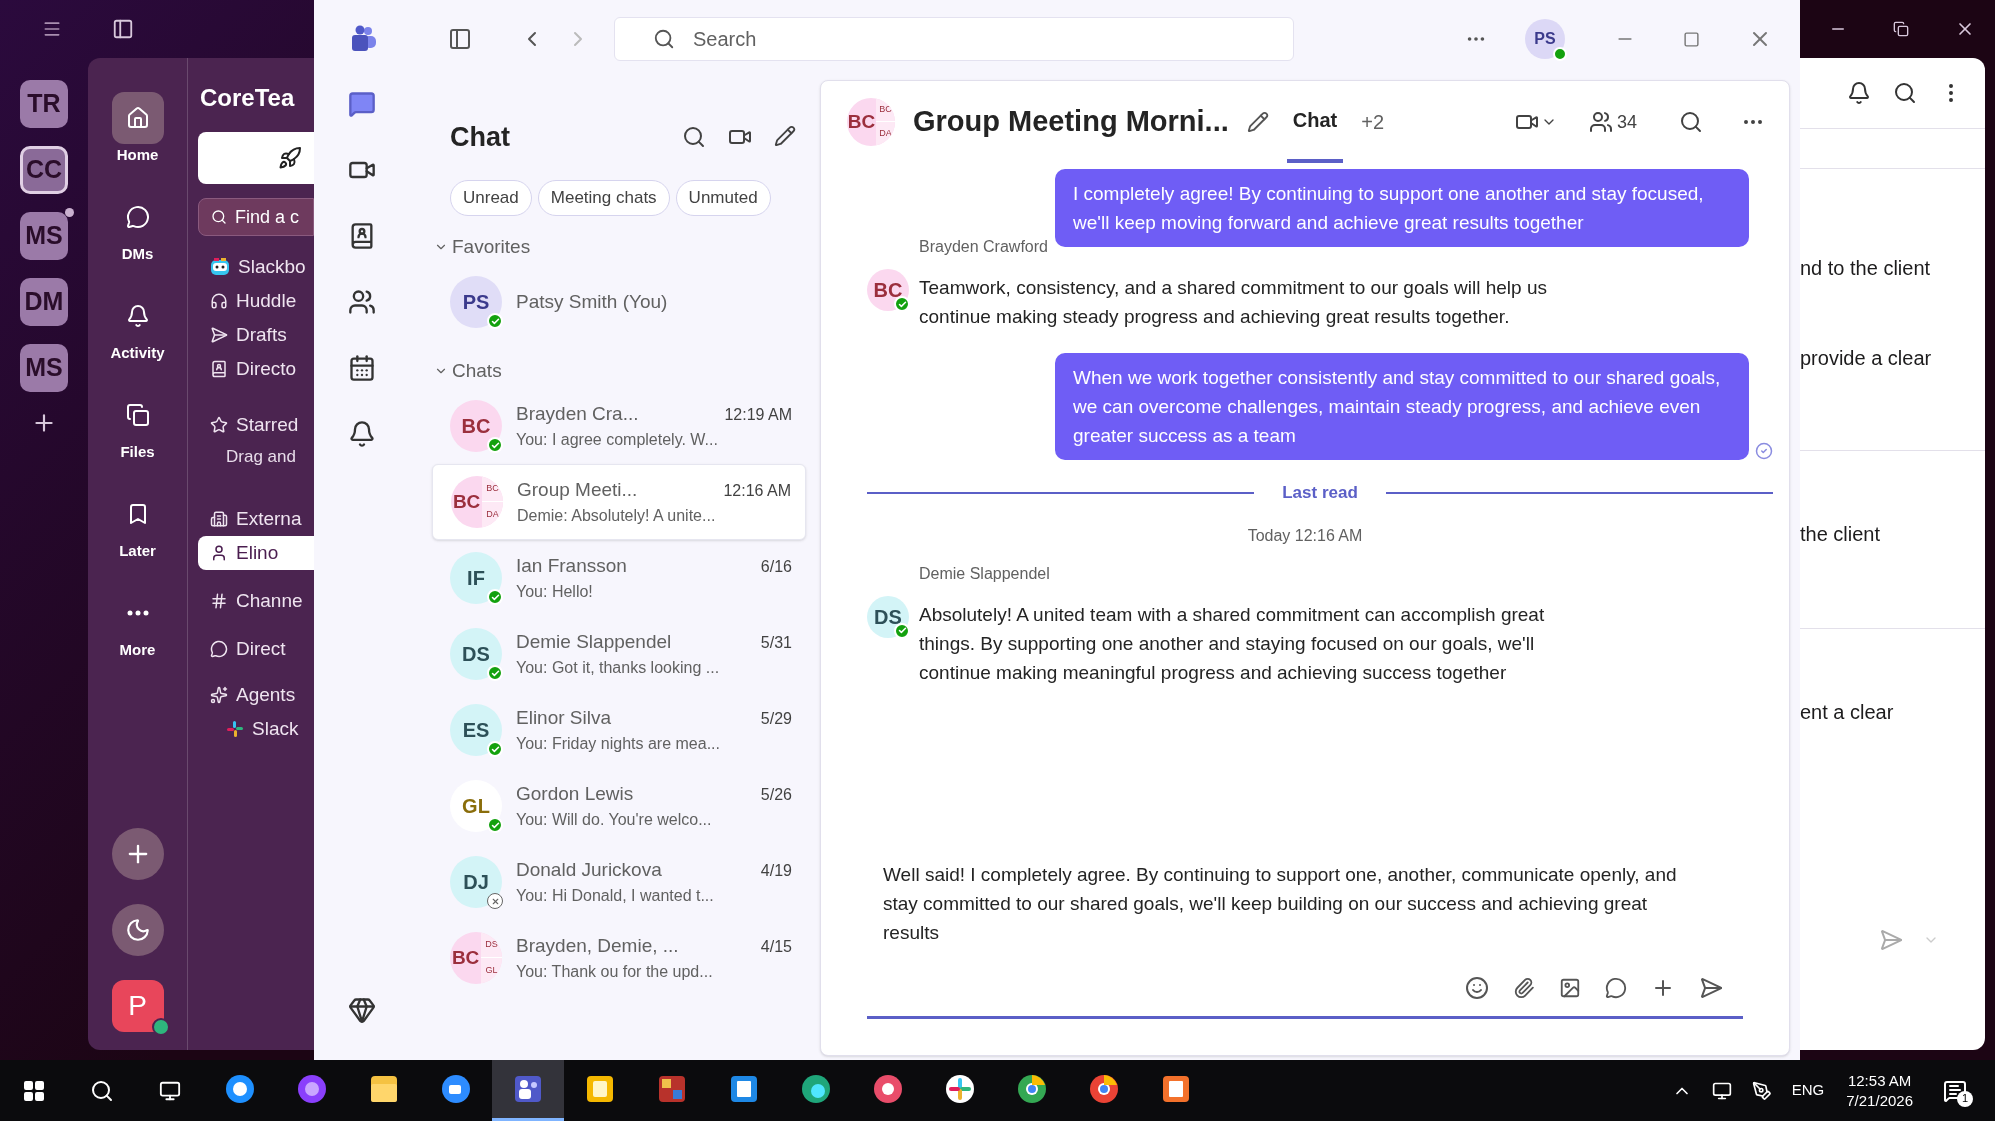 The height and width of the screenshot is (1121, 1995). Describe the element at coordinates (1600, 122) in the screenshot. I see `participants-icon` at that location.